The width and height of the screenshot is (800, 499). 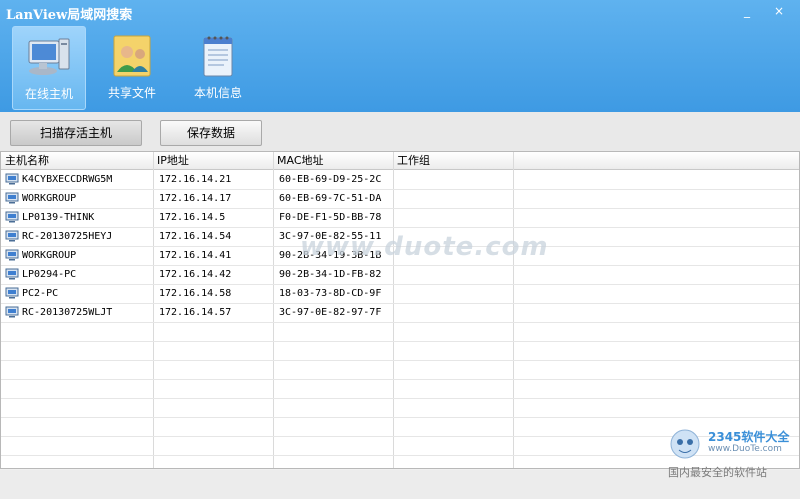 What do you see at coordinates (67, 179) in the screenshot?
I see `hostname-text: K4CYBXECCDRWG5M` at bounding box center [67, 179].